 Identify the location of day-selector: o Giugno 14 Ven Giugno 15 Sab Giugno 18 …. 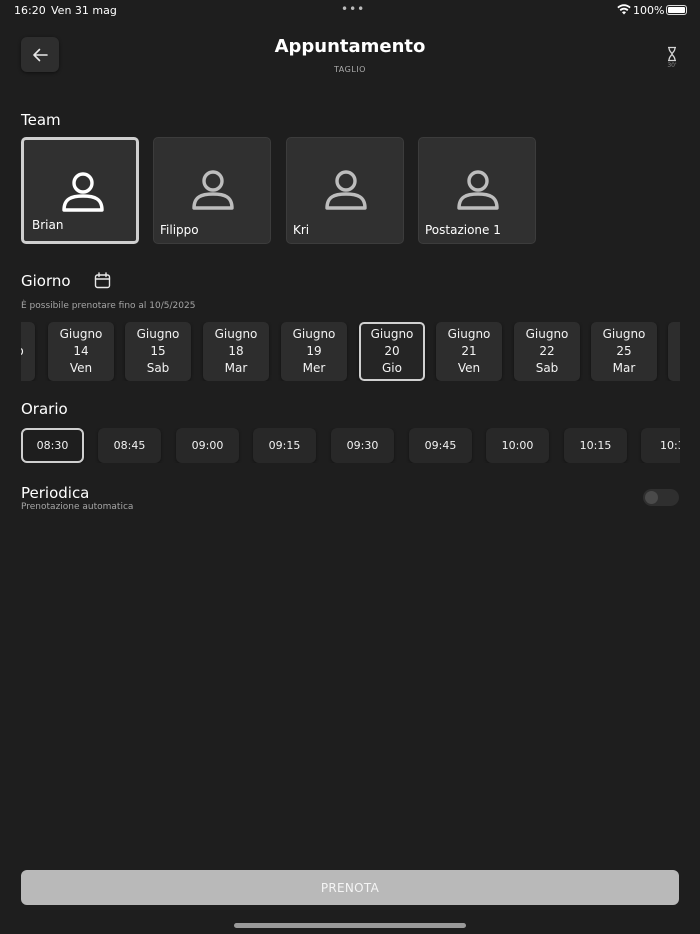
(350, 351).